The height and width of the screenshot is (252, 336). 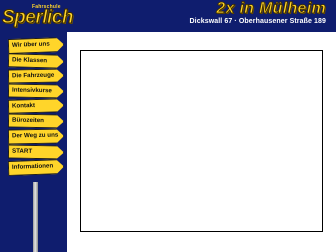 I want to click on logo-text: Sperlich, so click(x=38, y=18).